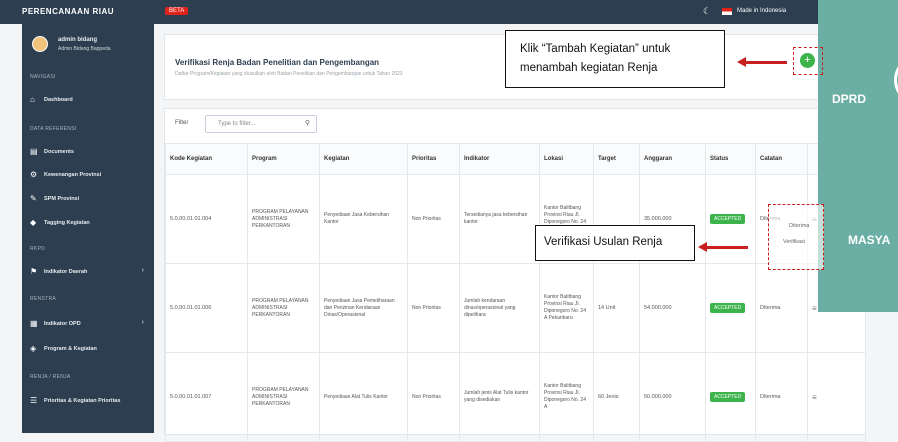 This screenshot has height=442, width=898. I want to click on cell-anggaran: 50.000.000, so click(672, 397).